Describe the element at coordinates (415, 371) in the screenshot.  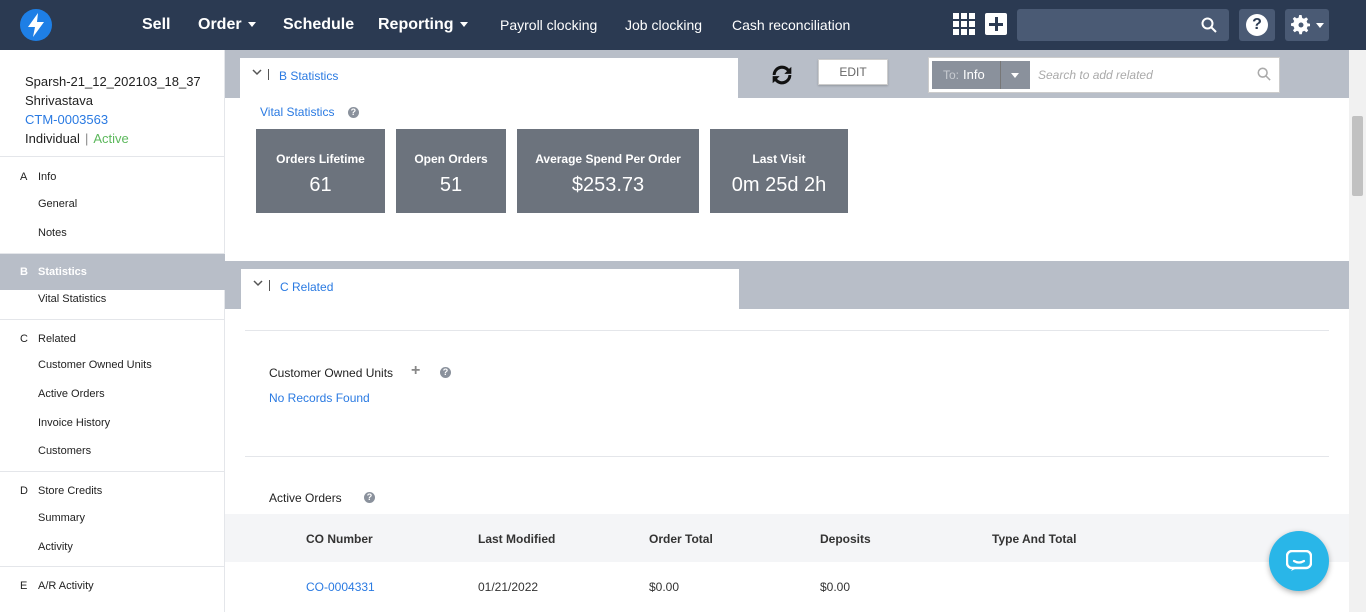
I see `add-unit-icon: +` at that location.